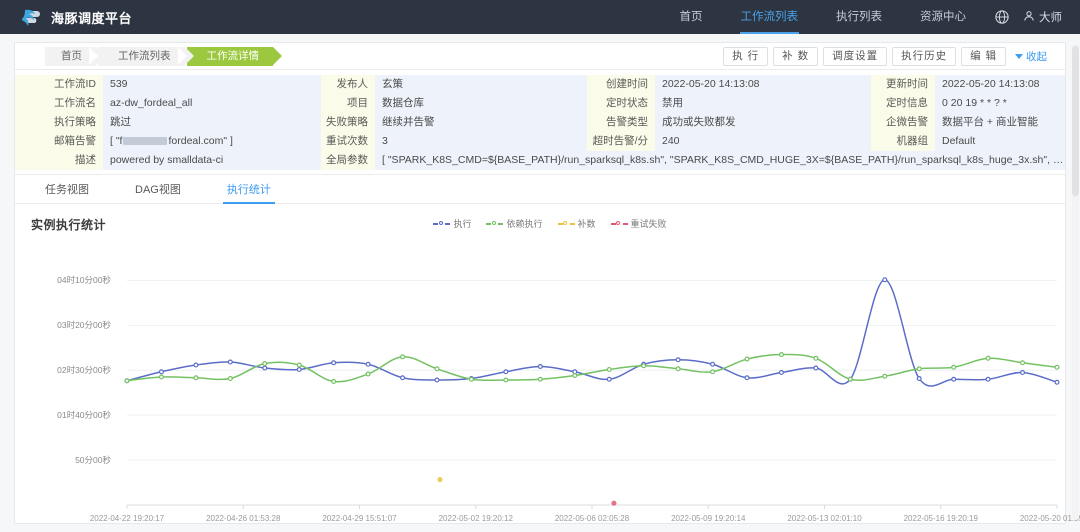  I want to click on navbar-menu: 首页 工作流列表 执行列表 资源中心 大师, so click(870, 17).